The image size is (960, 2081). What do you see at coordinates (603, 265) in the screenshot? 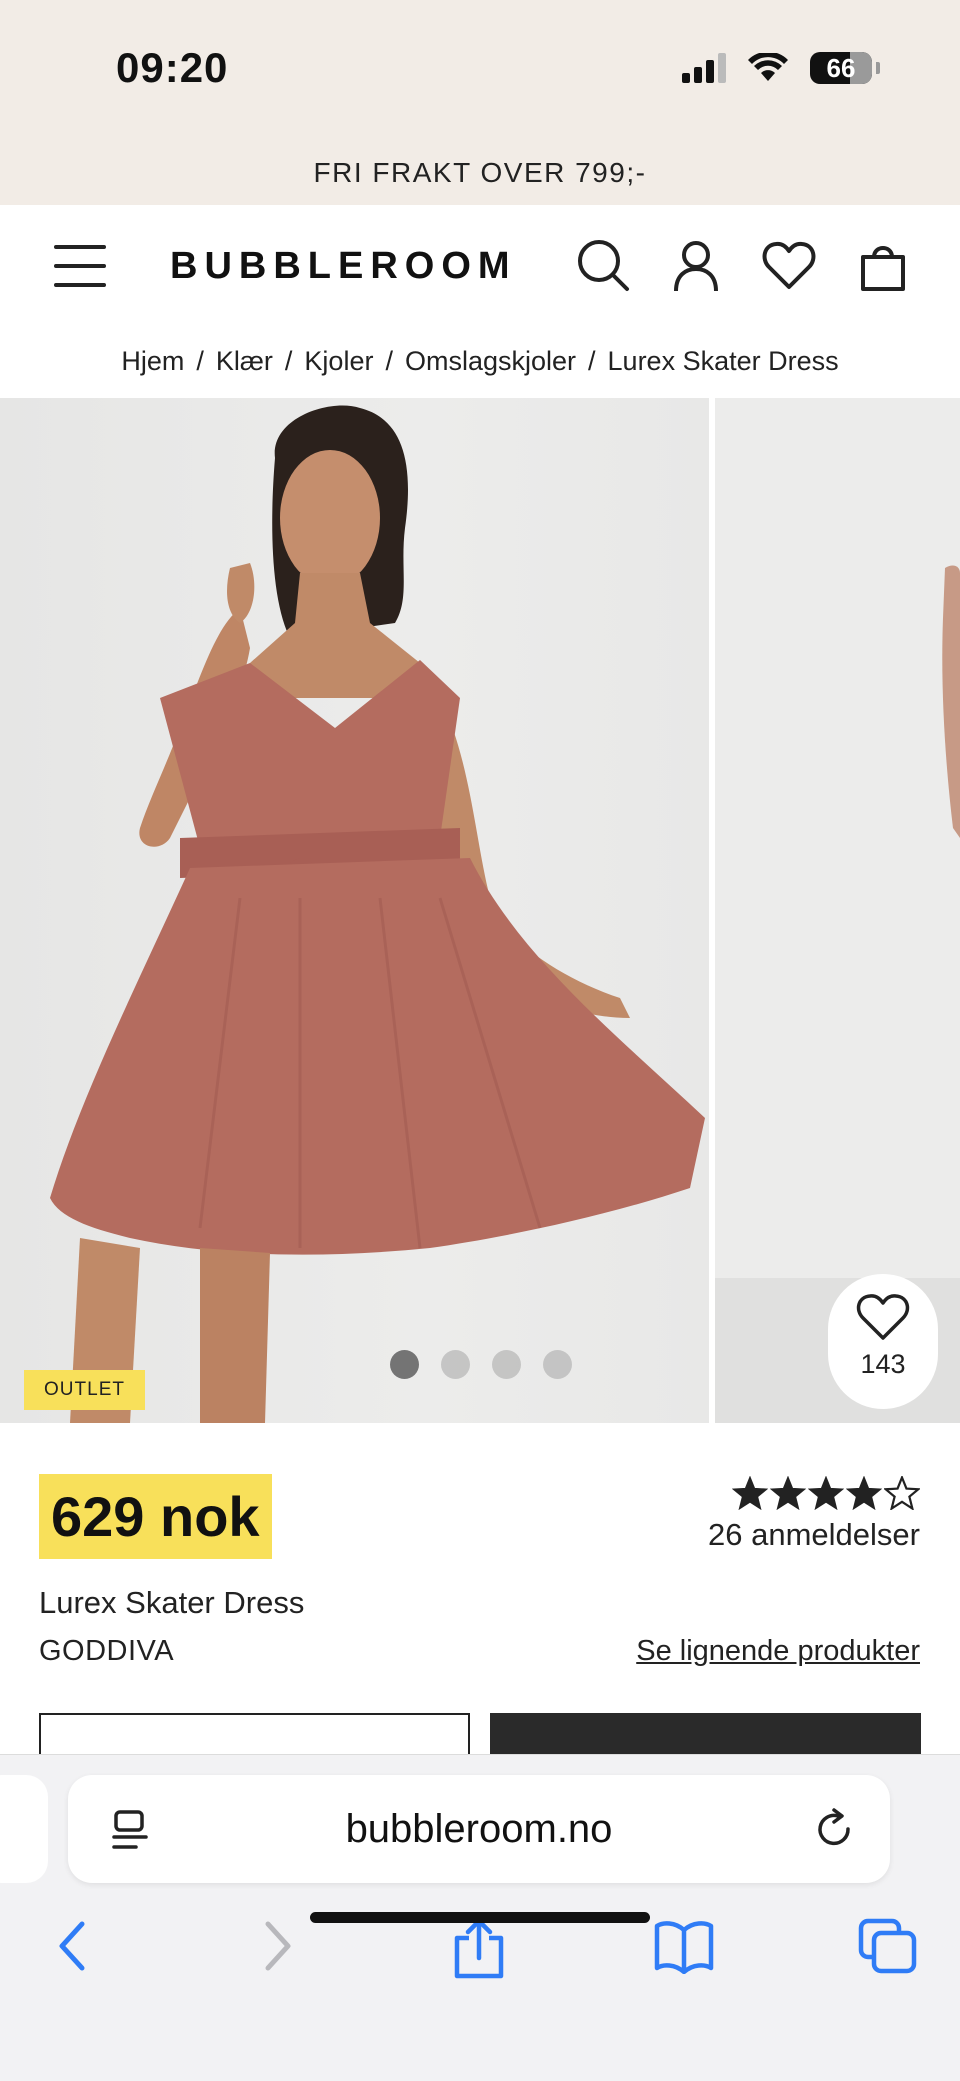
I see `search-icon` at bounding box center [603, 265].